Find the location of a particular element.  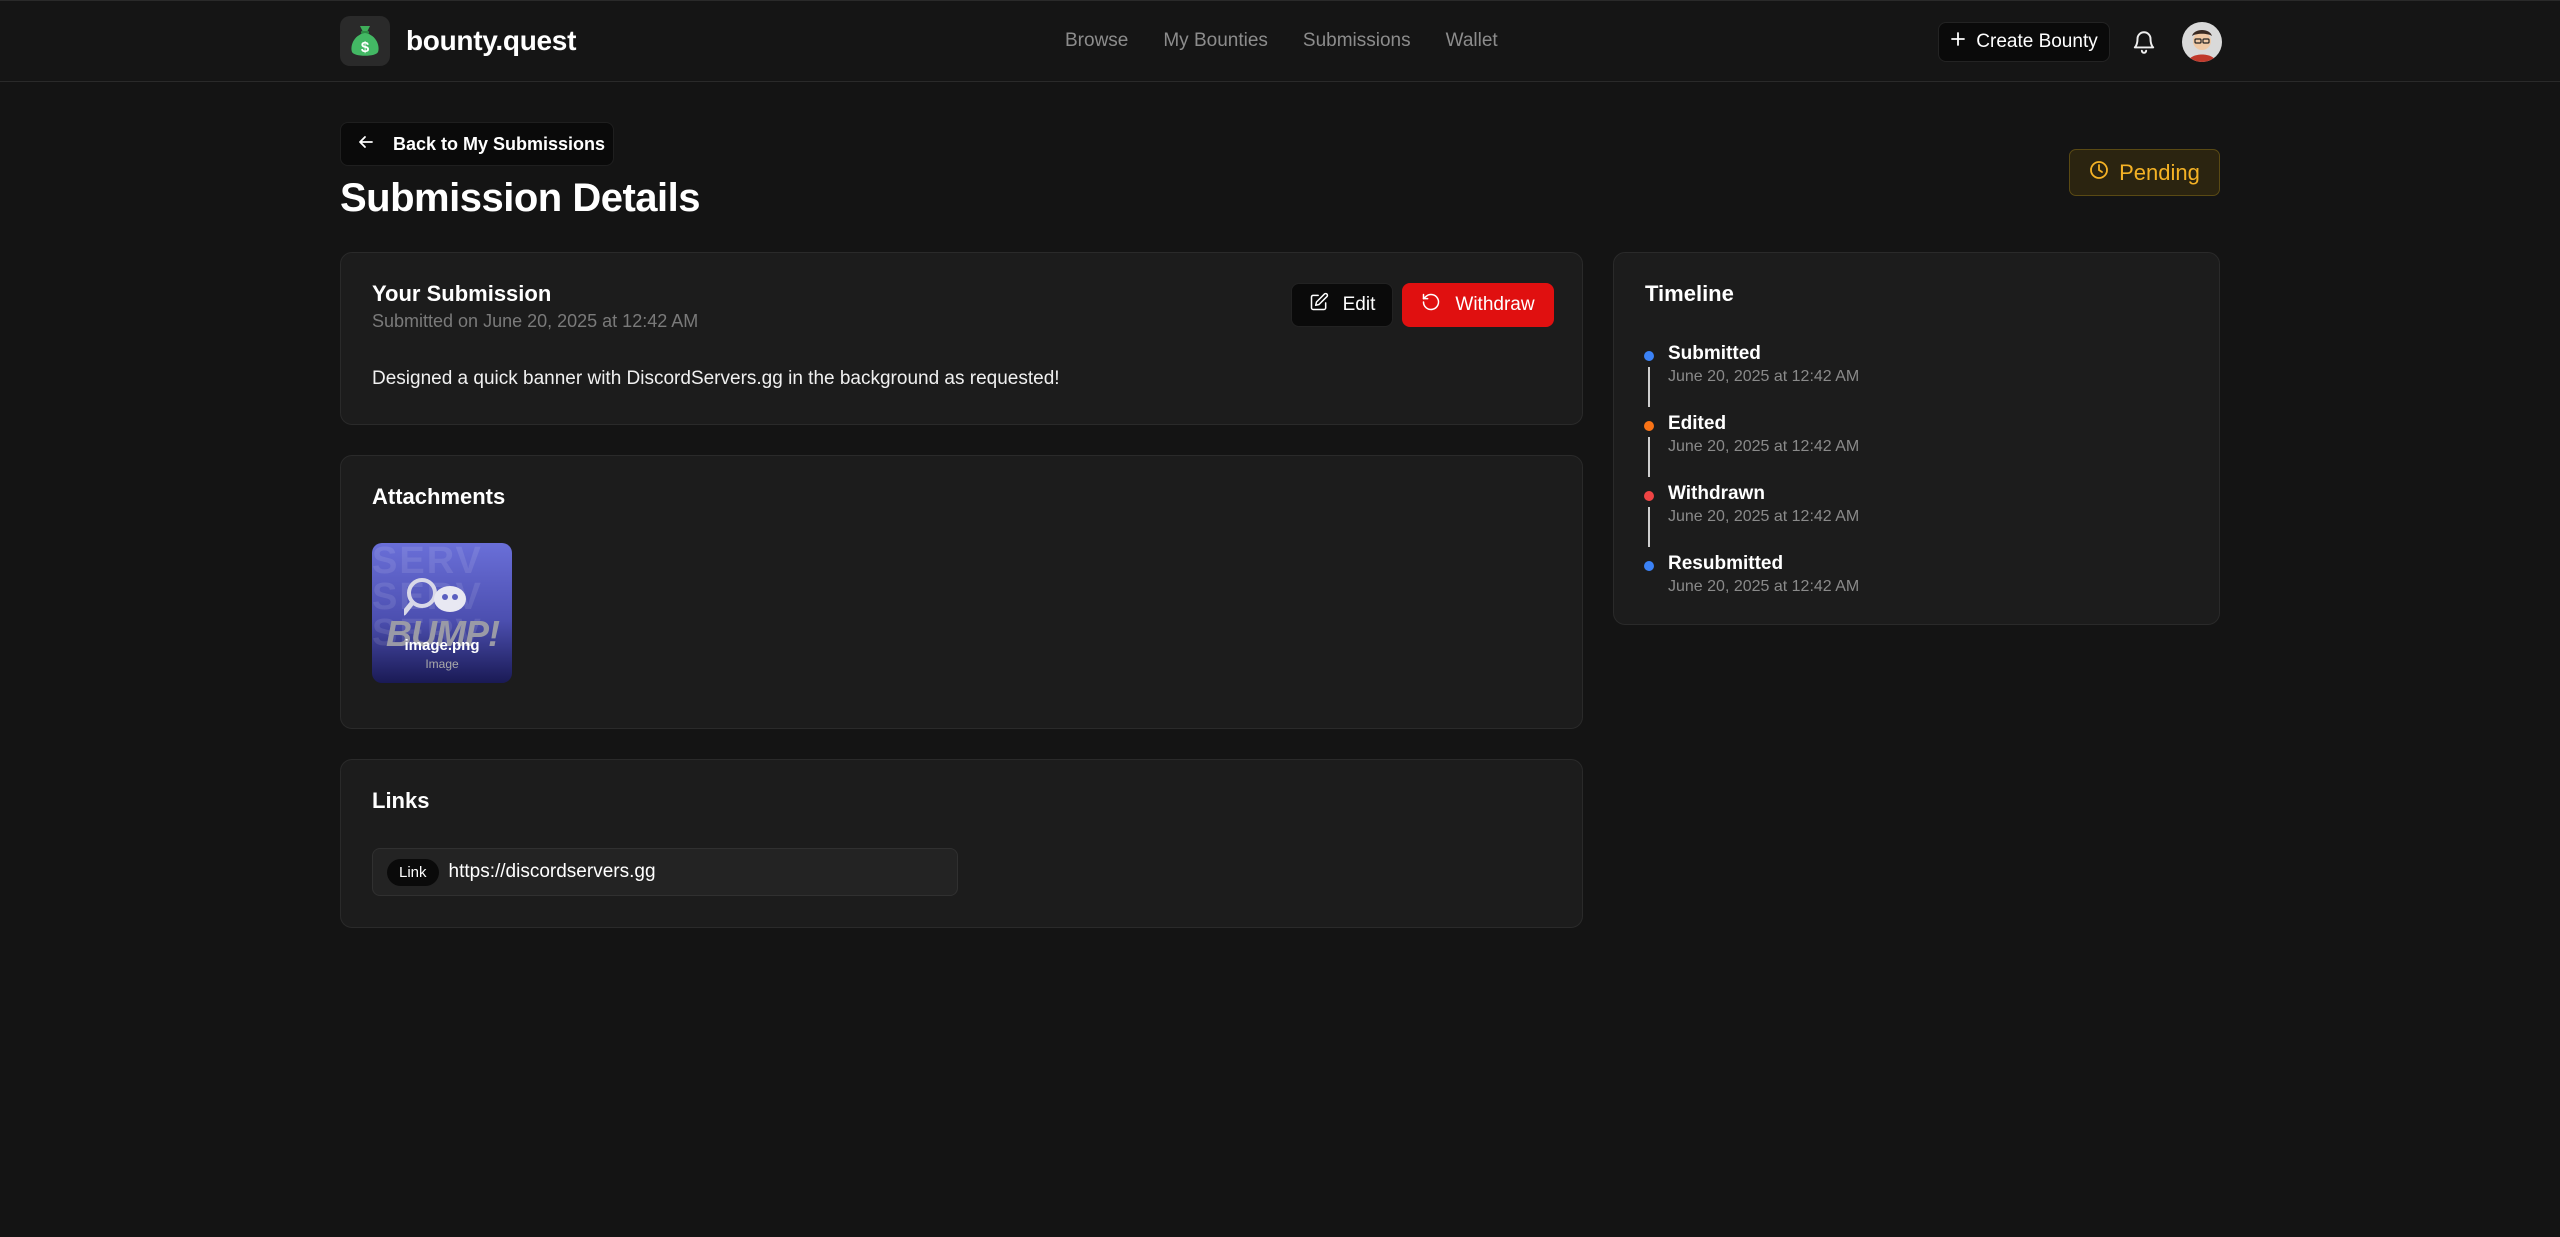

back-to-submissions-button: Back to My Submissions is located at coordinates (477, 144).